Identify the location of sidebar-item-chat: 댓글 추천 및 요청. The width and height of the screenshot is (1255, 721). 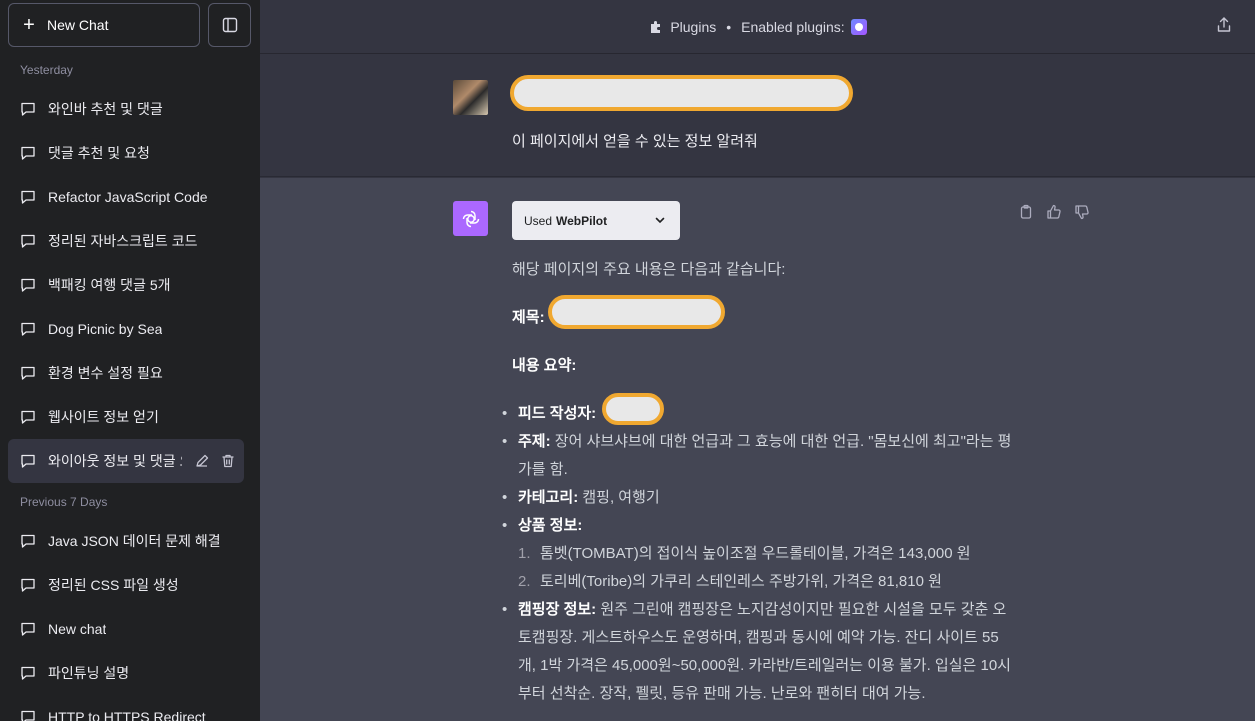
(126, 153).